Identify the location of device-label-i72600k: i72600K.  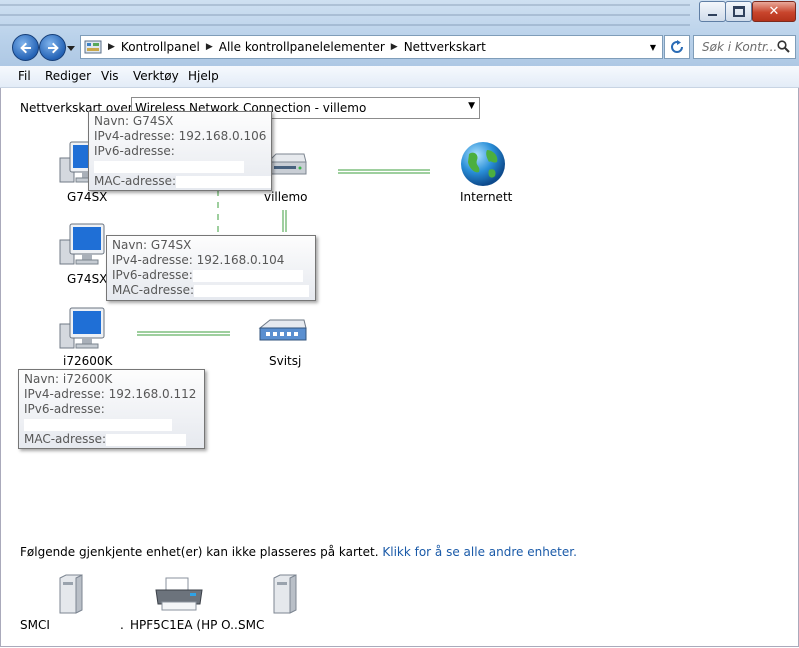
(88, 361).